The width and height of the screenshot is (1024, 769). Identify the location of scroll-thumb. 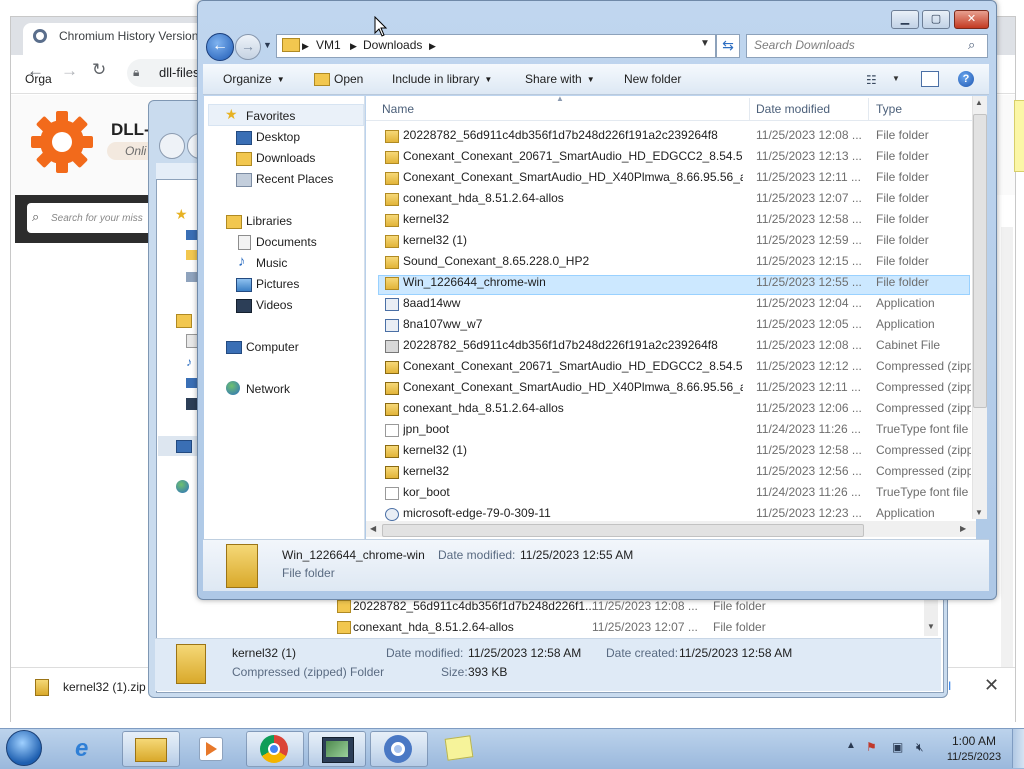
(980, 261).